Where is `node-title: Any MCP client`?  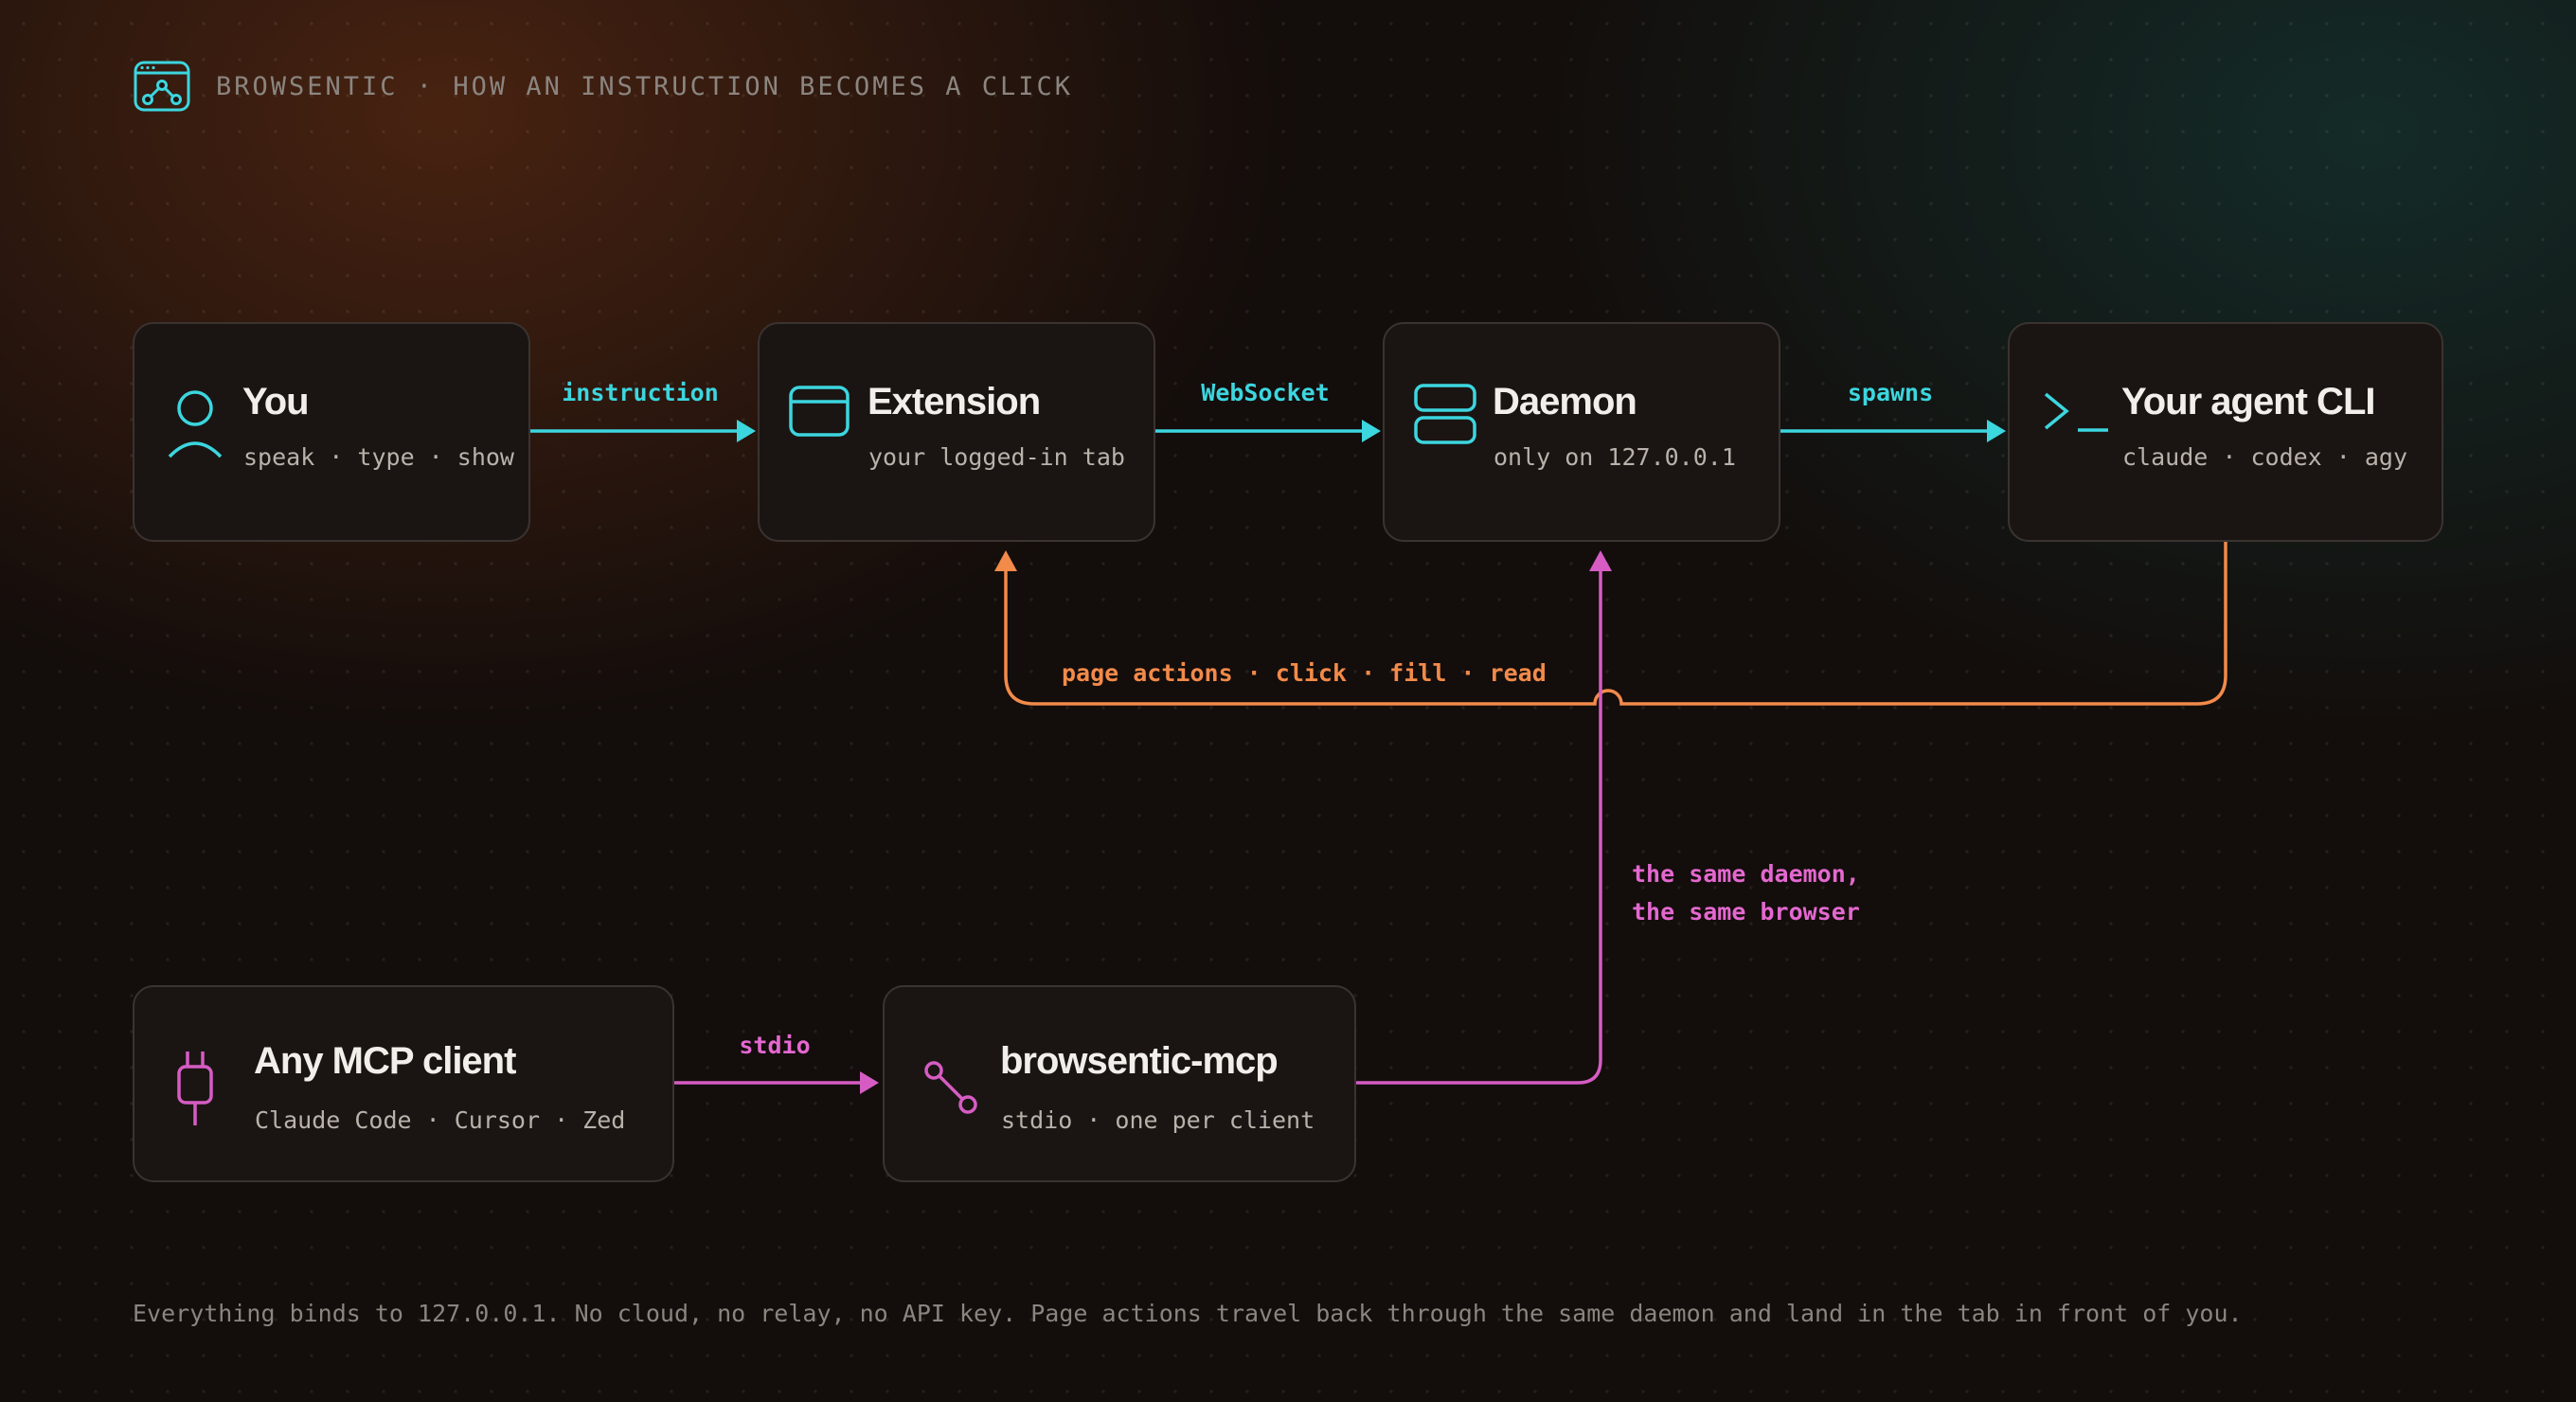
node-title: Any MCP client is located at coordinates (385, 1061).